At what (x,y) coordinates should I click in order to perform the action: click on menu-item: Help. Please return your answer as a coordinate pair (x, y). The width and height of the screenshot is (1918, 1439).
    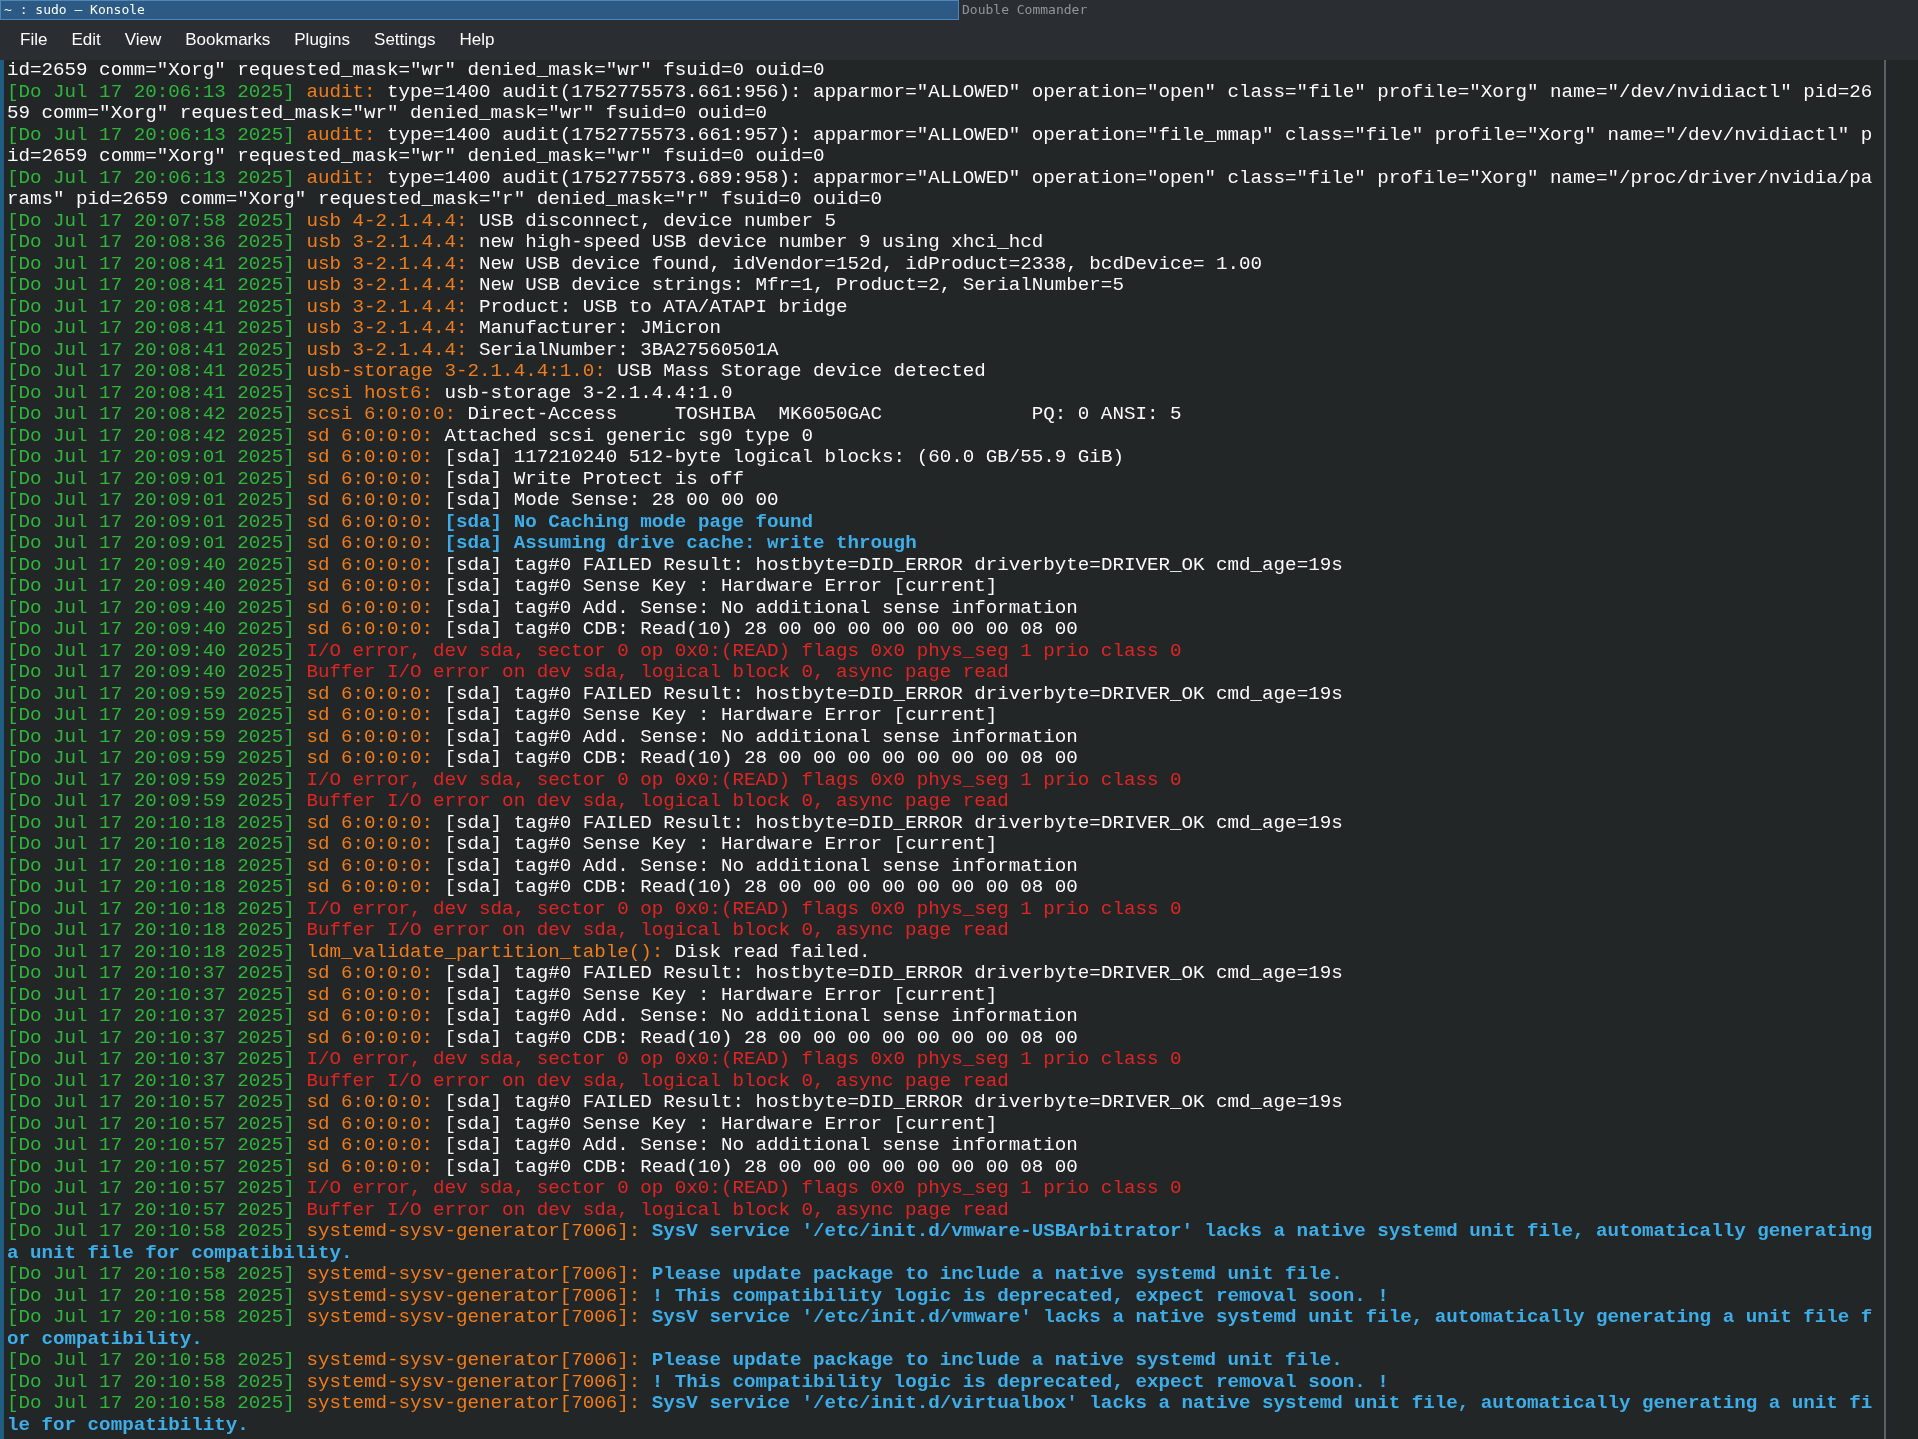
    Looking at the image, I should click on (477, 40).